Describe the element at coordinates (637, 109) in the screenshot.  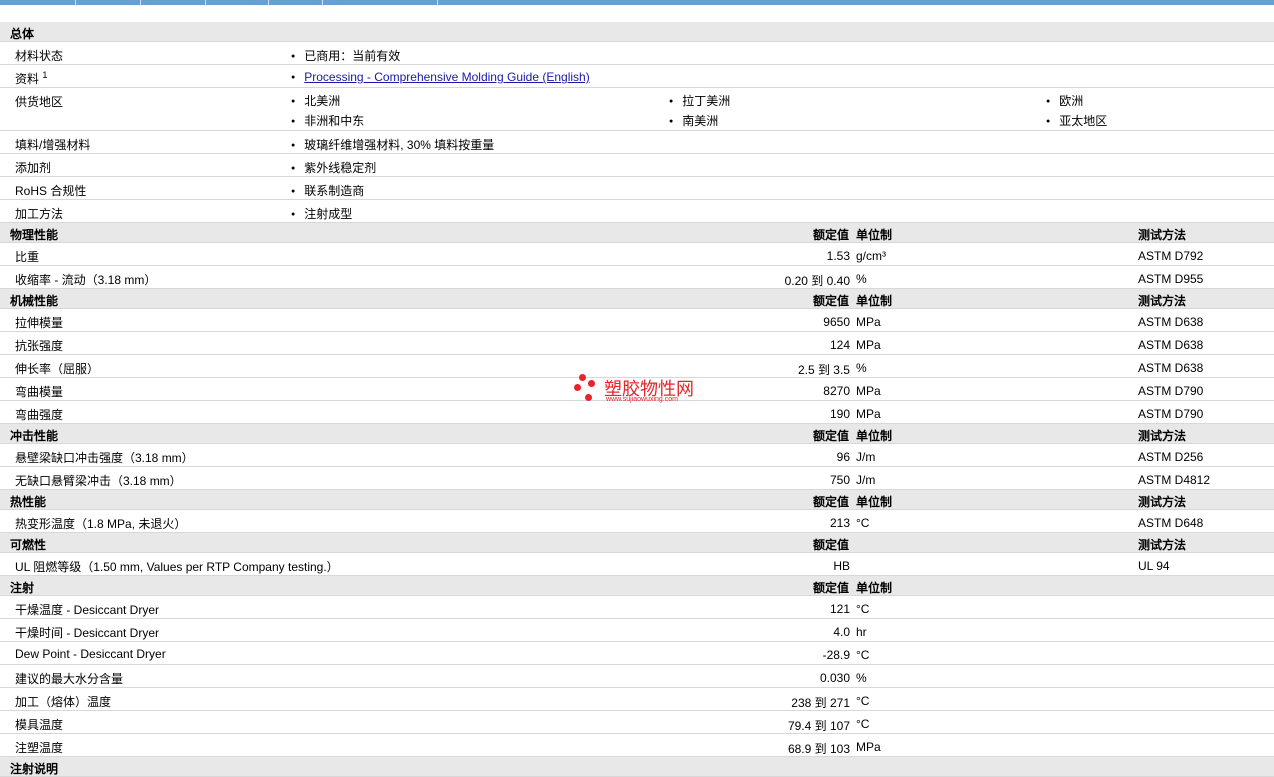
I see `row-regions: 供货地区 北美洲 拉丁美洲 欧洲 非洲和中东 南美洲 亚太地区` at that location.